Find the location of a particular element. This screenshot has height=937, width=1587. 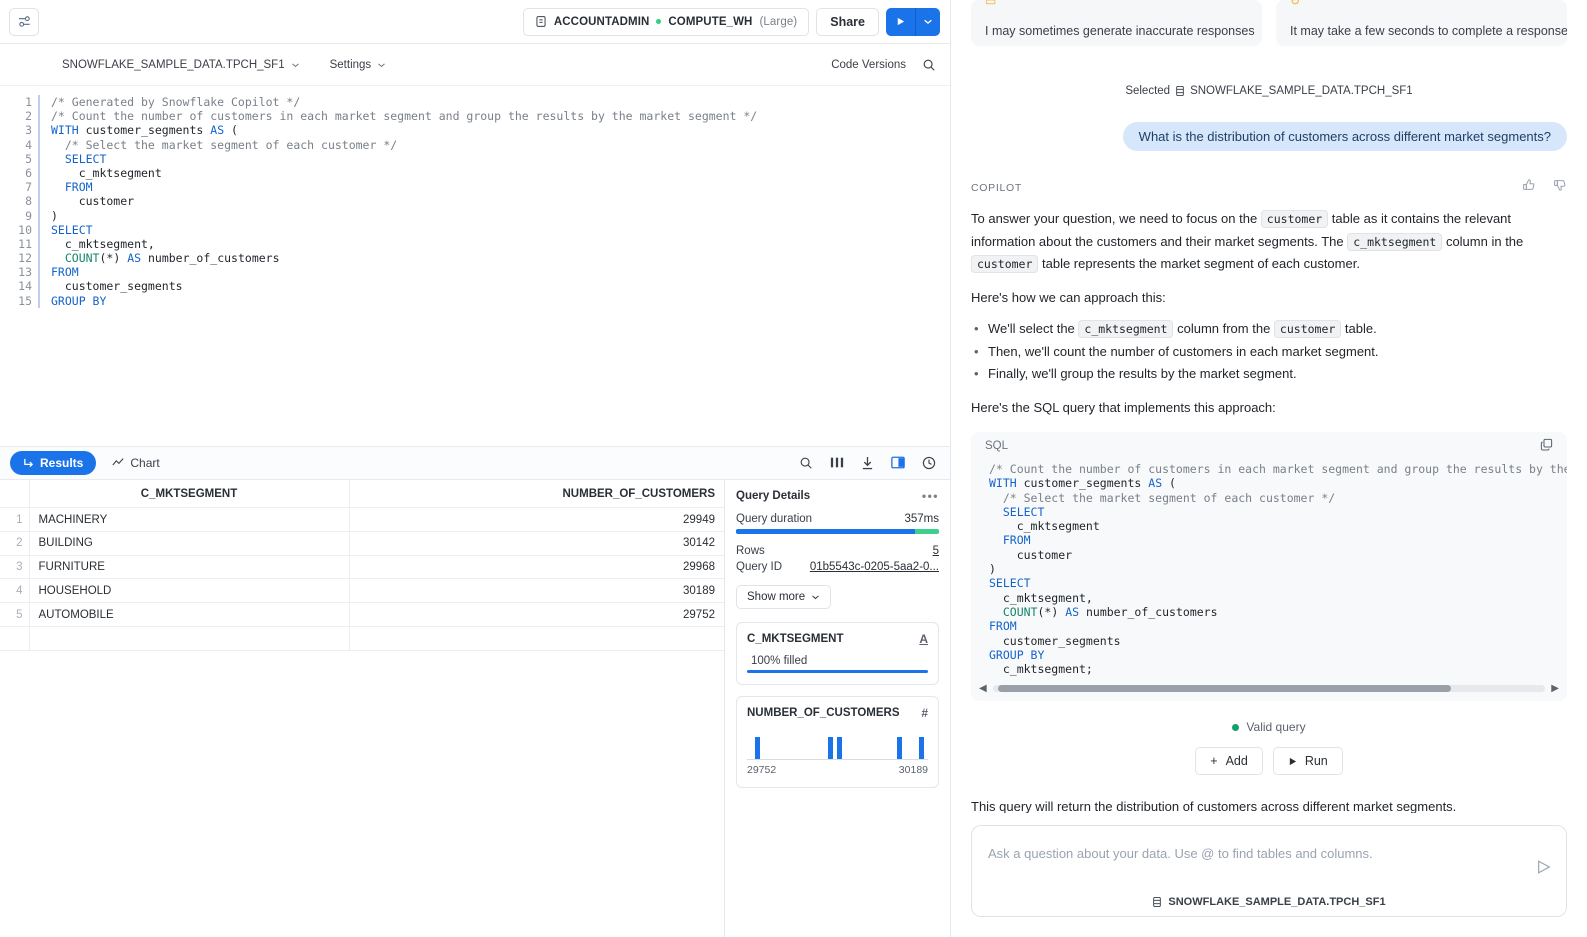

table-row: 5 AUTOMOBILE 29752 is located at coordinates (362, 614).